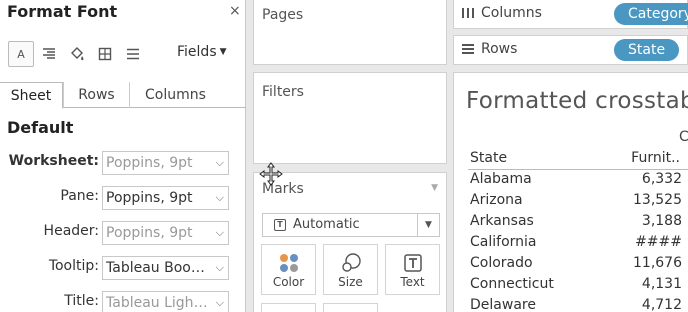 The width and height of the screenshot is (688, 312). What do you see at coordinates (21, 54) in the screenshot?
I see `format-font-button: A` at bounding box center [21, 54].